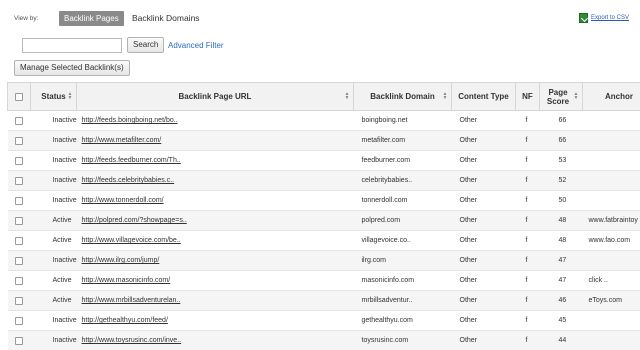 This screenshot has height=350, width=640. Describe the element at coordinates (215, 340) in the screenshot. I see `url-cell: http://www.toysrusinc.com/inve..` at that location.